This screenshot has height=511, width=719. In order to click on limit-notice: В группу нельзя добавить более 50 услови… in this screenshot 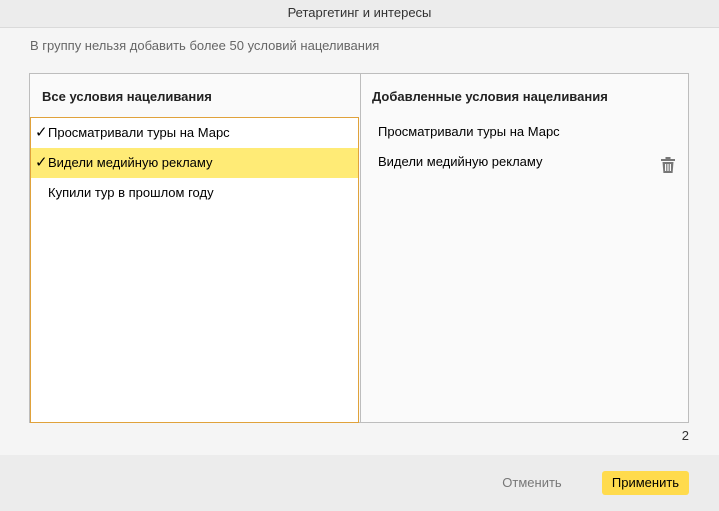, I will do `click(205, 45)`.